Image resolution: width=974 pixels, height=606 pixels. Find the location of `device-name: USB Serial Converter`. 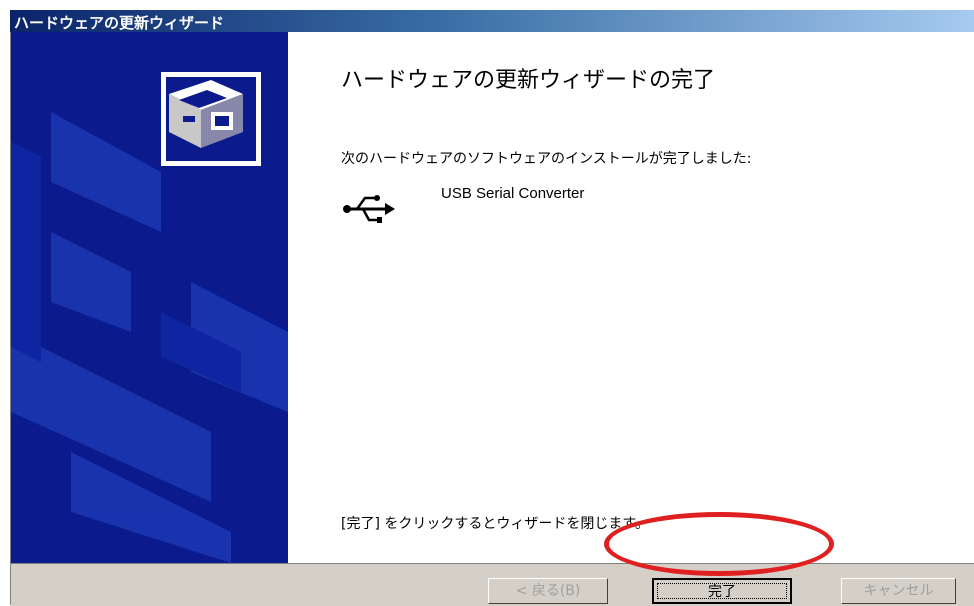

device-name: USB Serial Converter is located at coordinates (513, 193).